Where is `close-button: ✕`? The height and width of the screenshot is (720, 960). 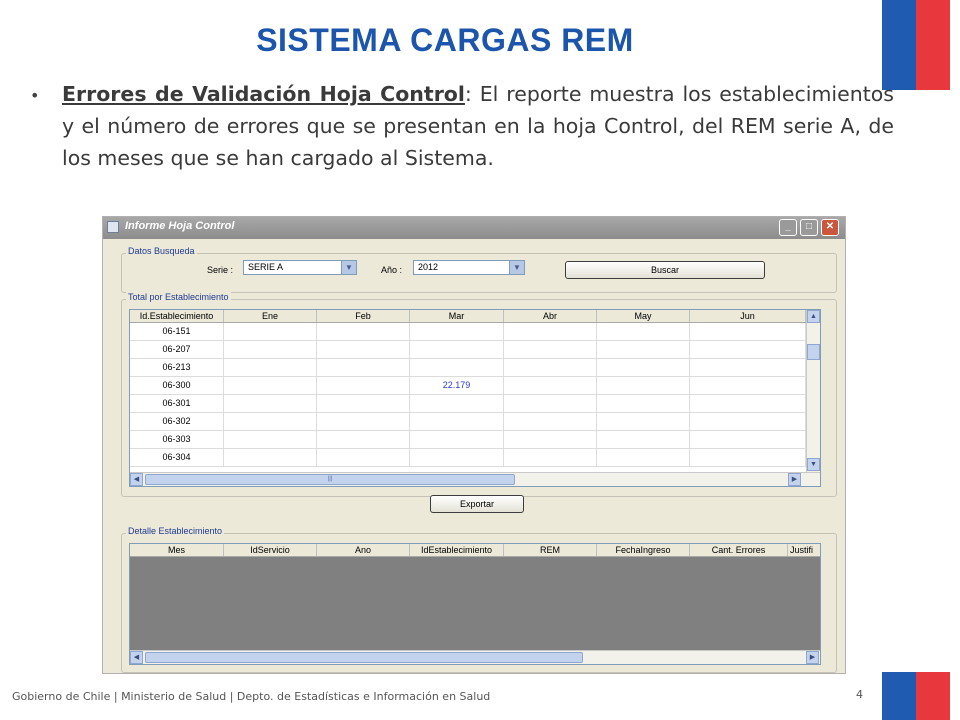
close-button: ✕ is located at coordinates (830, 227).